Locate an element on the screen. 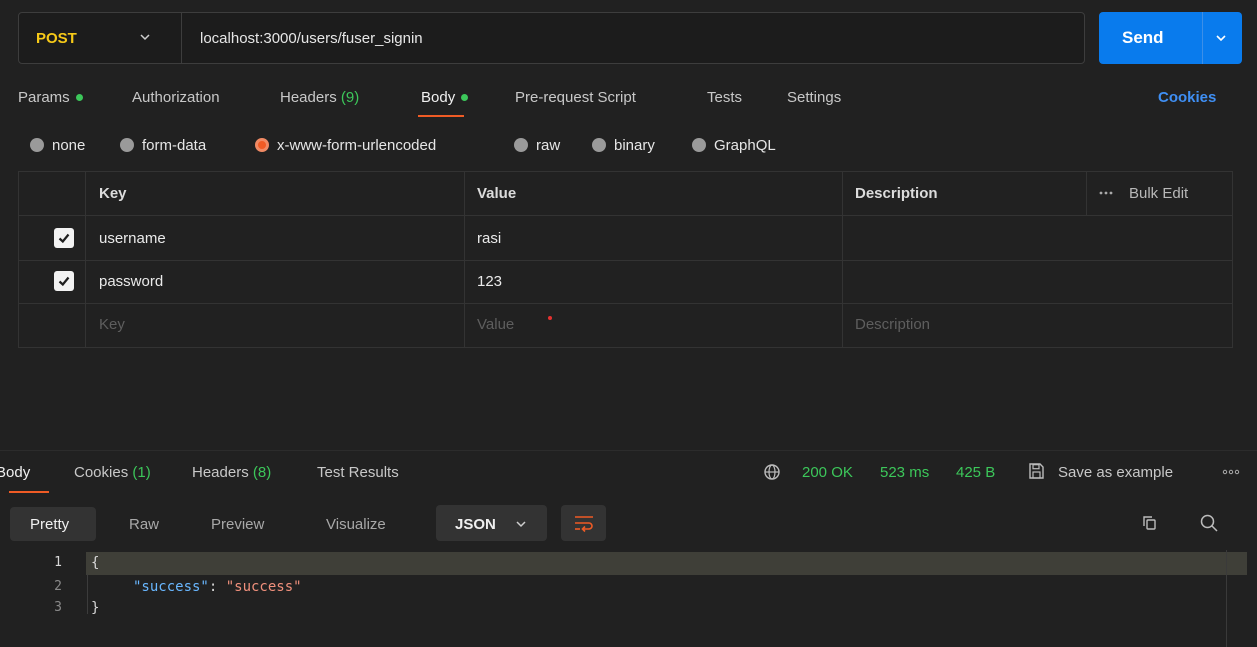  body-type-binary: binary is located at coordinates (623, 145).